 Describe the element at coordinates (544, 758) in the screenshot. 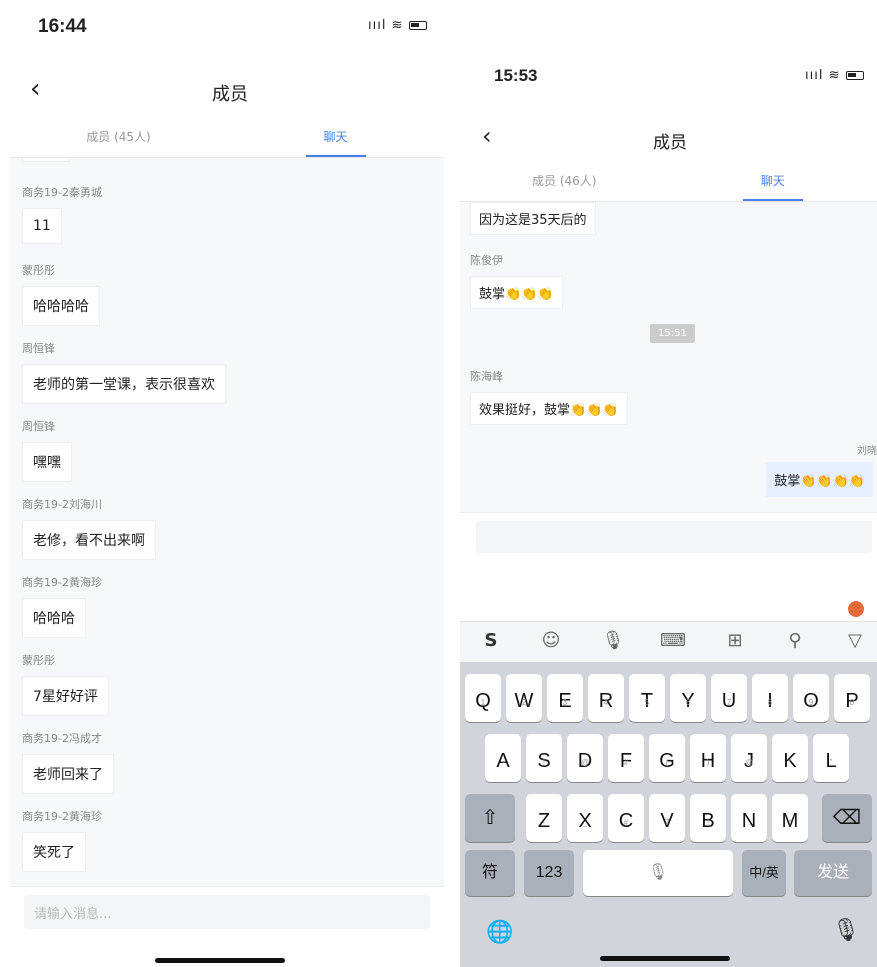

I see `key-s: ! S` at that location.